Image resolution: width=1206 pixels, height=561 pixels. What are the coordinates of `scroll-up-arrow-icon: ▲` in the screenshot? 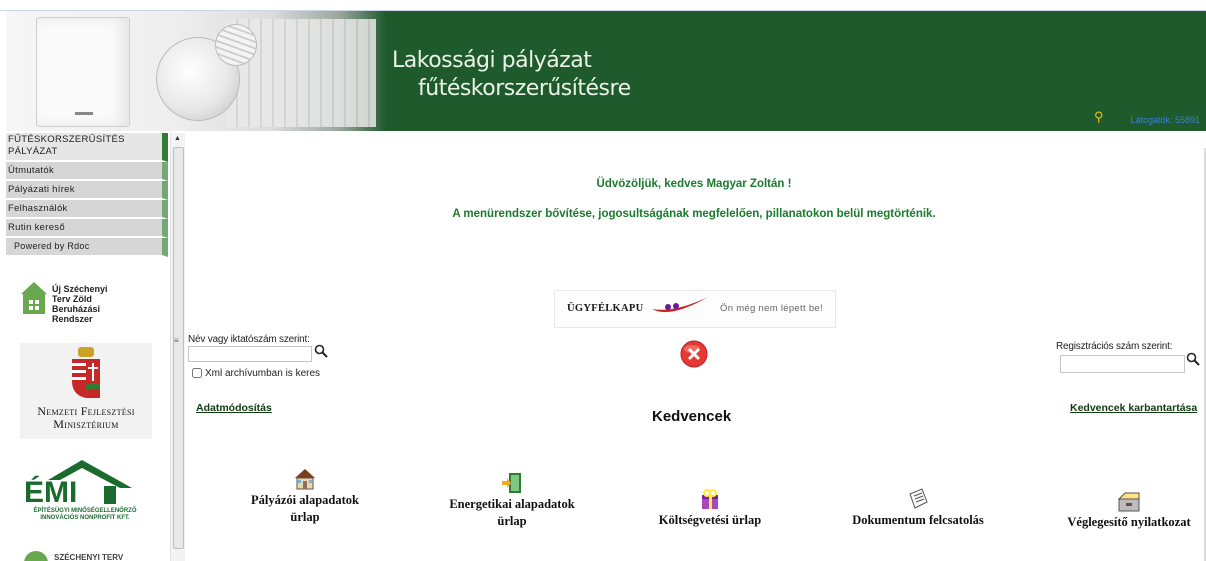 It's located at (177, 138).